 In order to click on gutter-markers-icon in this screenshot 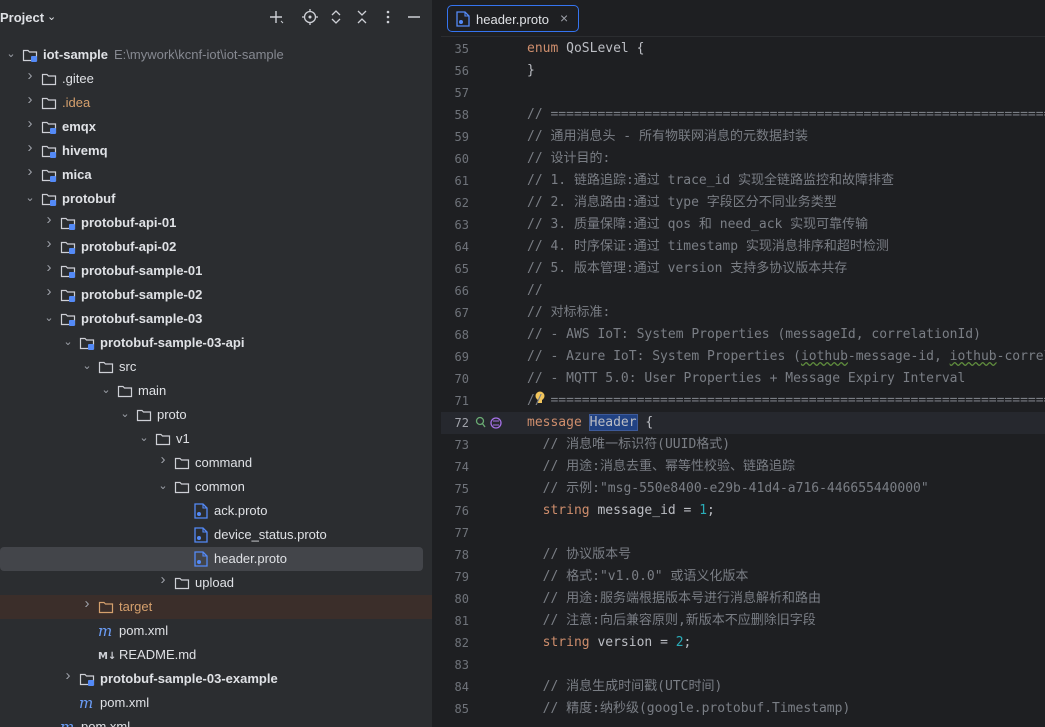, I will do `click(490, 423)`.